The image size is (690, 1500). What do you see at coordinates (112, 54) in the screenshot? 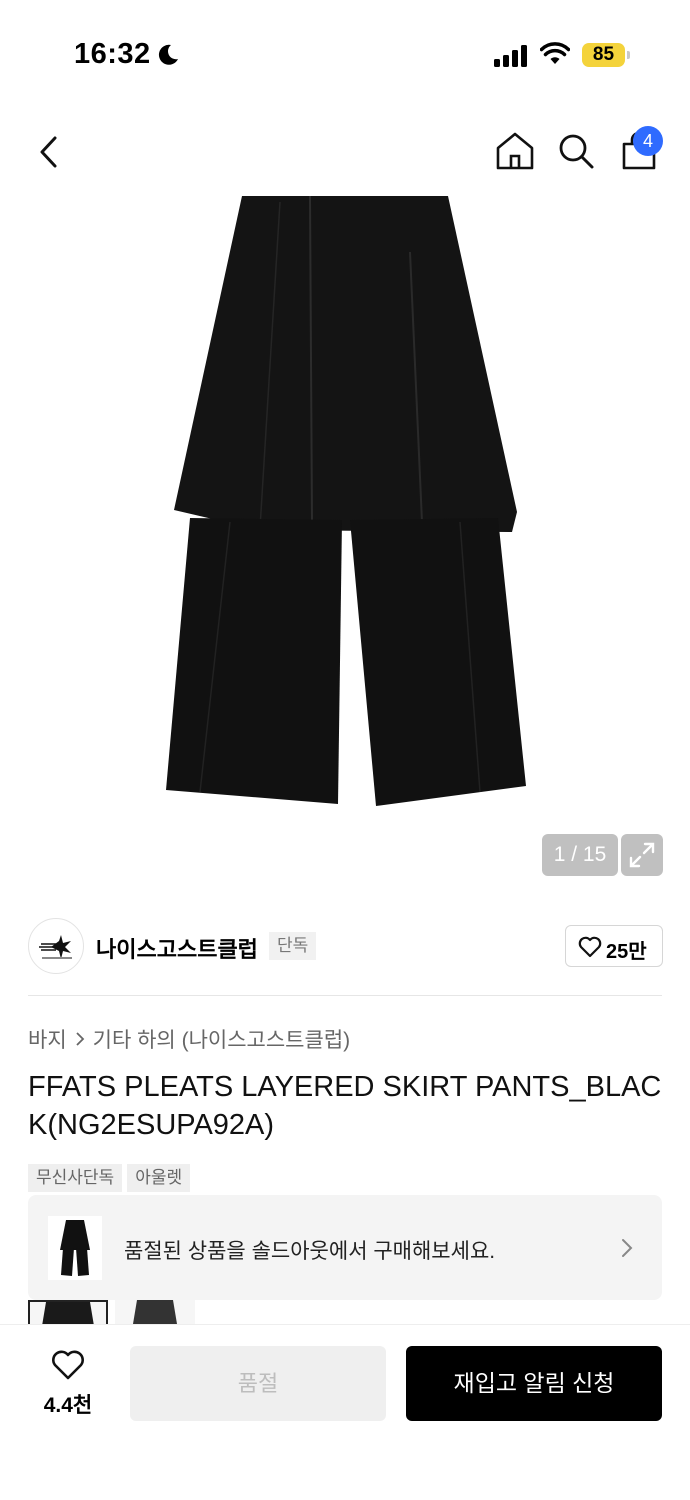
I see `status-time: 16:32` at bounding box center [112, 54].